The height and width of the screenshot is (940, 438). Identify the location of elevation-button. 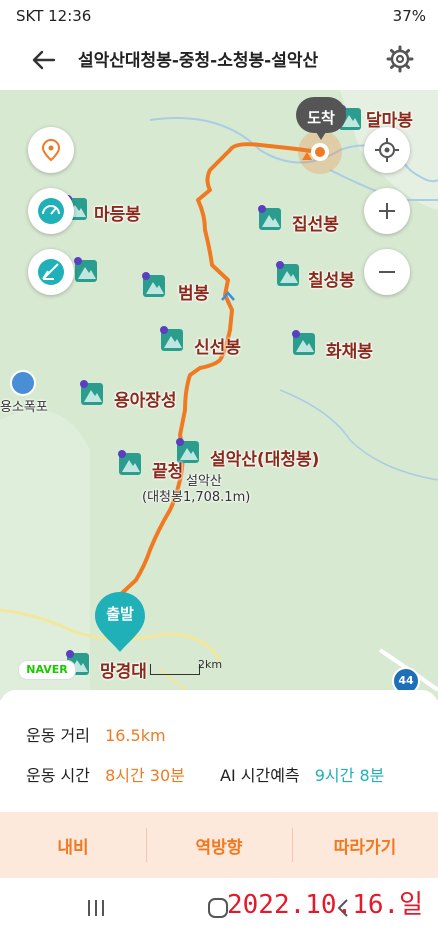
(51, 272).